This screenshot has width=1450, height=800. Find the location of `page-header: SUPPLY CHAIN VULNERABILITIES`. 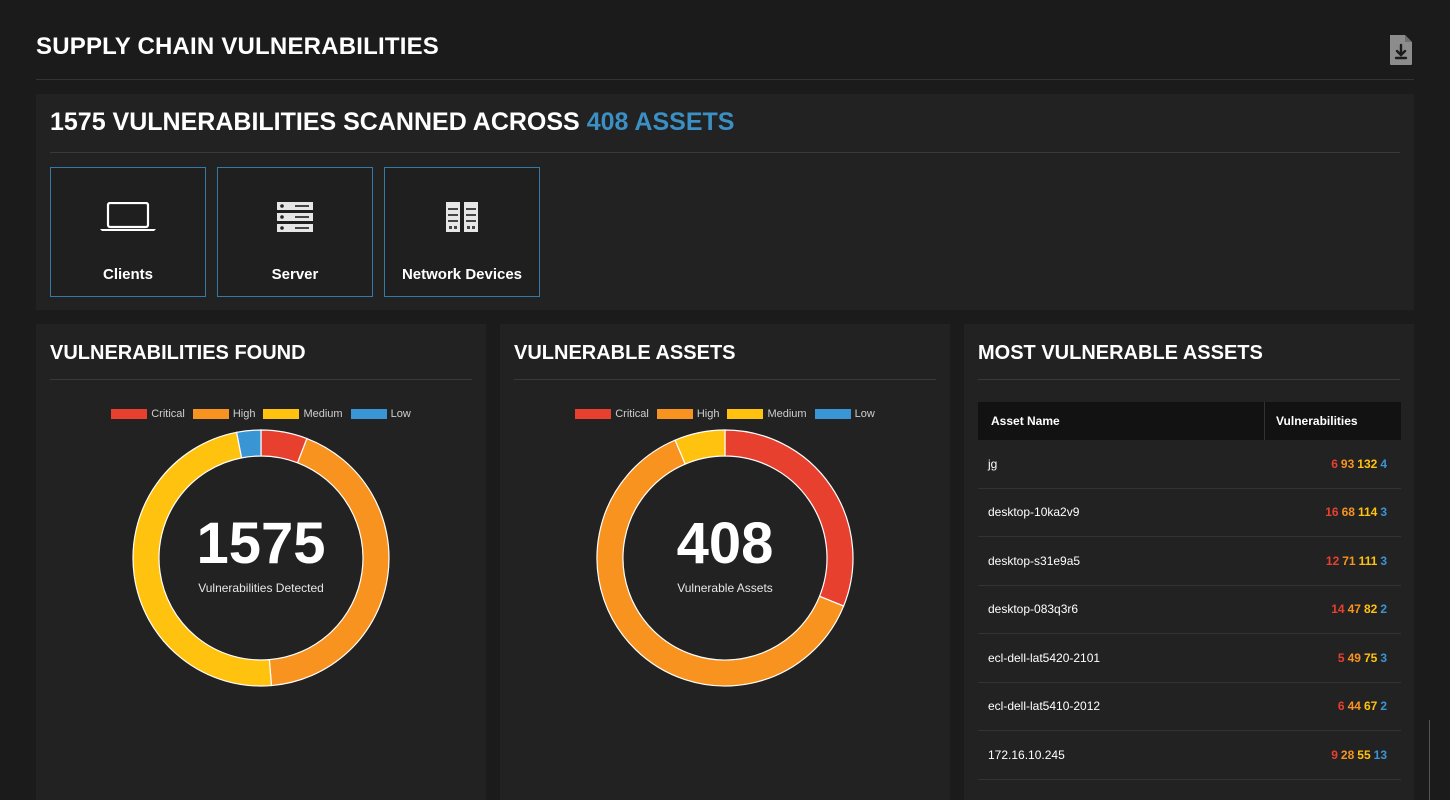

page-header: SUPPLY CHAIN VULNERABILITIES is located at coordinates (725, 52).